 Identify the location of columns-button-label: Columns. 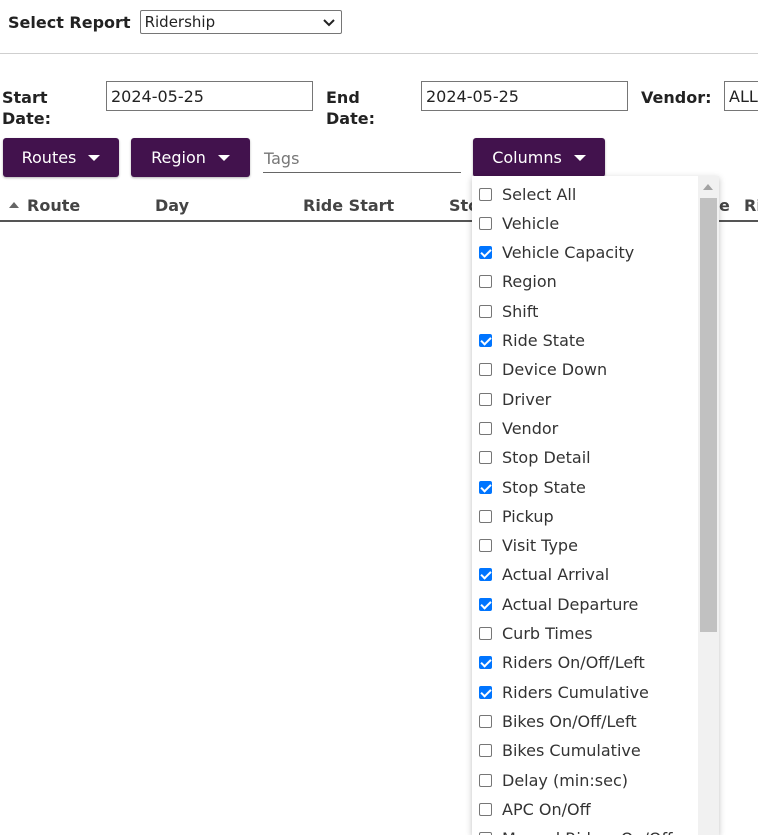
(527, 157).